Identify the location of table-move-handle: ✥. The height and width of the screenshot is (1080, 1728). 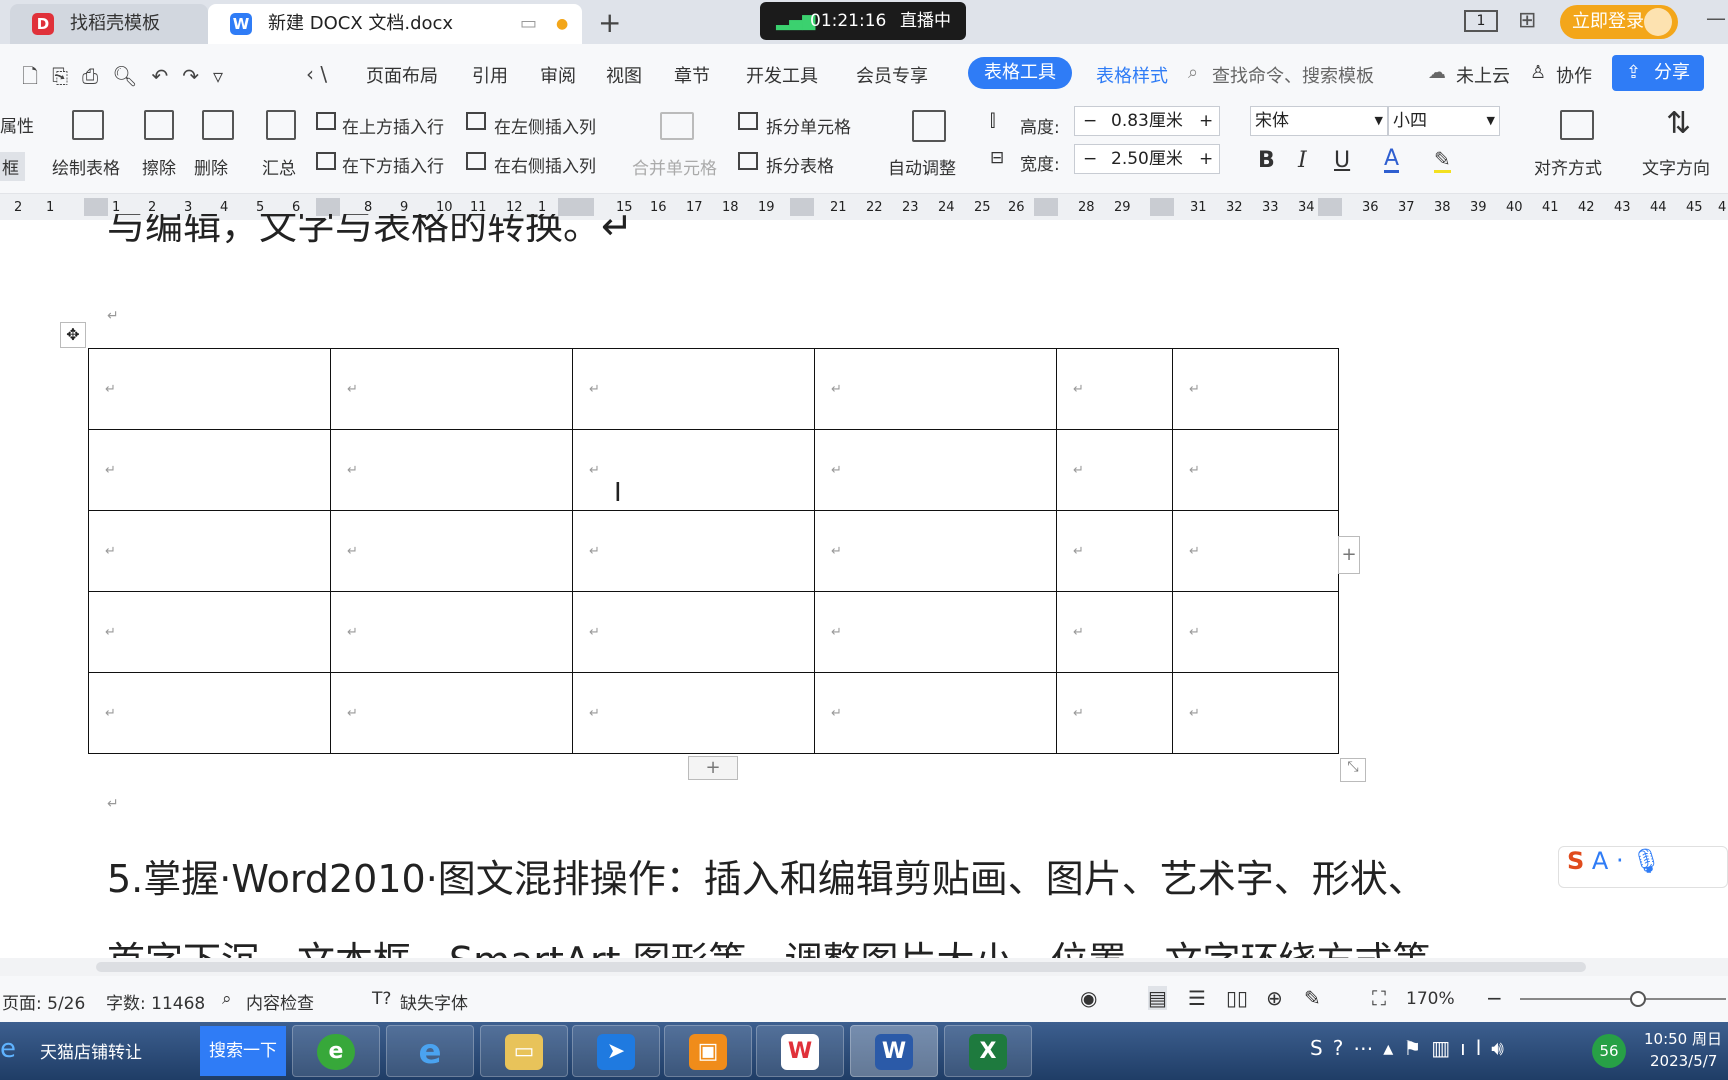
(73, 335).